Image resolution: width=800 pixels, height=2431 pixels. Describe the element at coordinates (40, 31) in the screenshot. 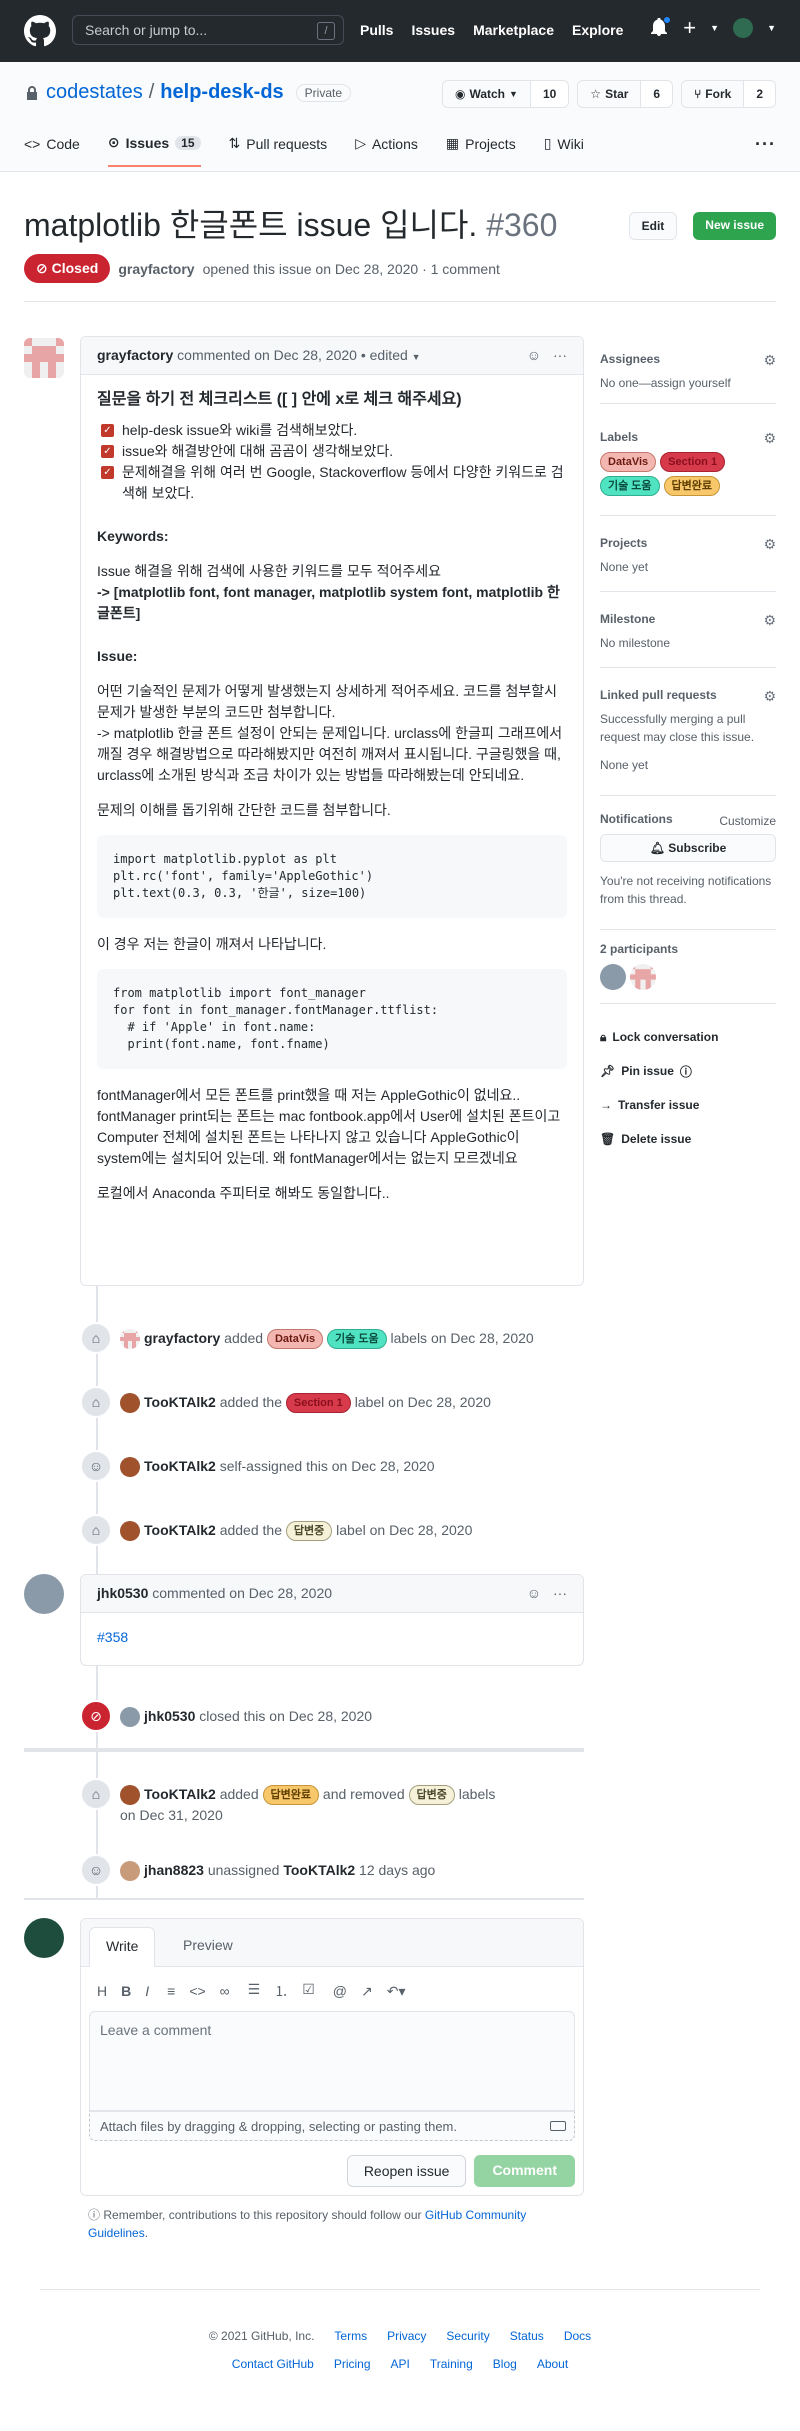

I see `github-logo-icon` at that location.